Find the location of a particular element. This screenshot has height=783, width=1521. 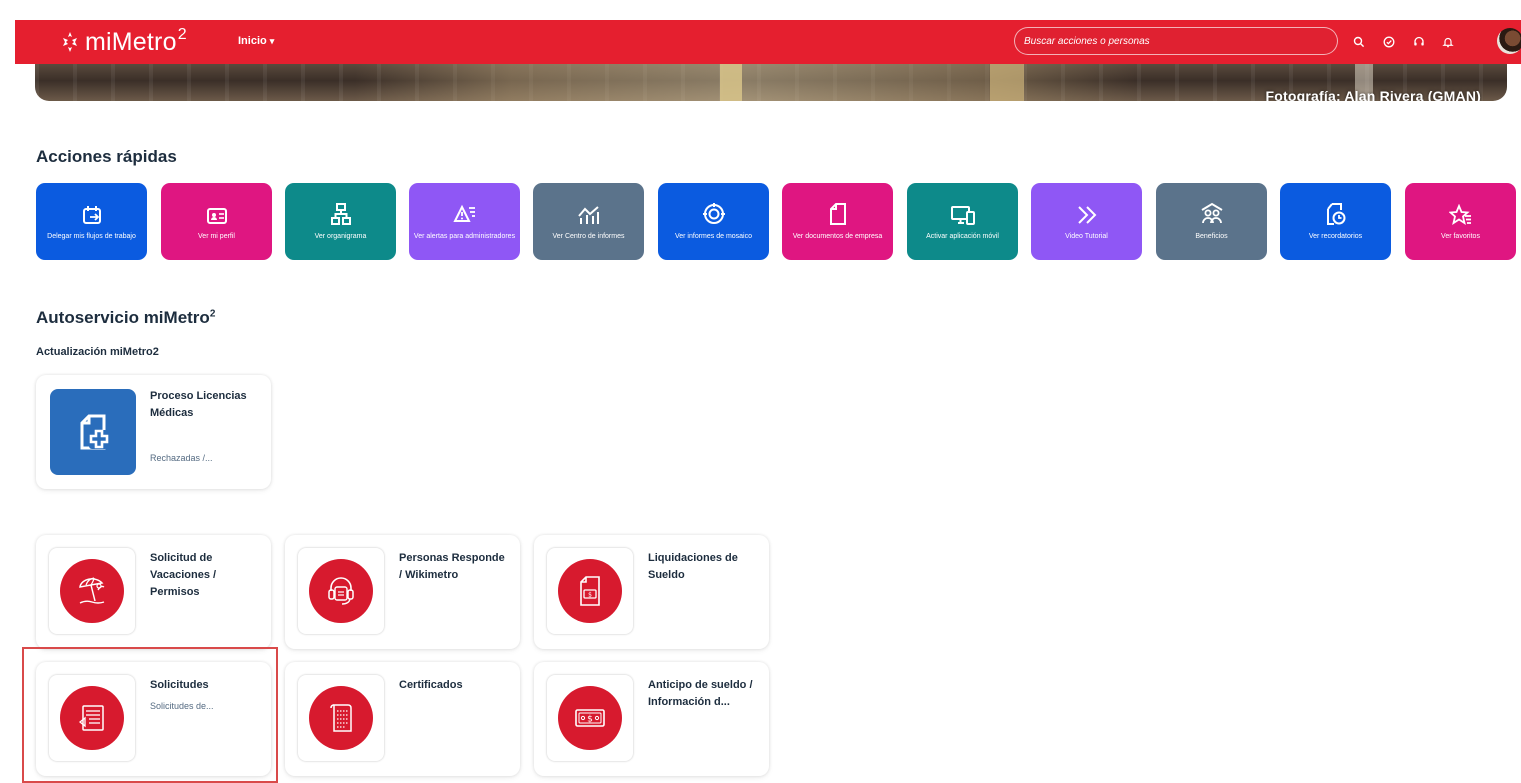

beach-umbrella-icon is located at coordinates (92, 591).